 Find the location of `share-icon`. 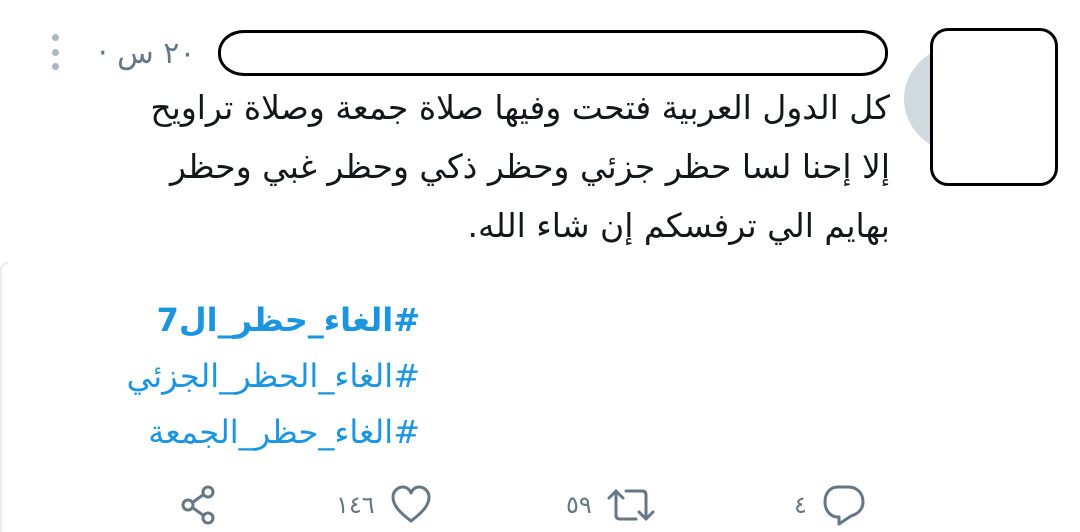

share-icon is located at coordinates (198, 505).